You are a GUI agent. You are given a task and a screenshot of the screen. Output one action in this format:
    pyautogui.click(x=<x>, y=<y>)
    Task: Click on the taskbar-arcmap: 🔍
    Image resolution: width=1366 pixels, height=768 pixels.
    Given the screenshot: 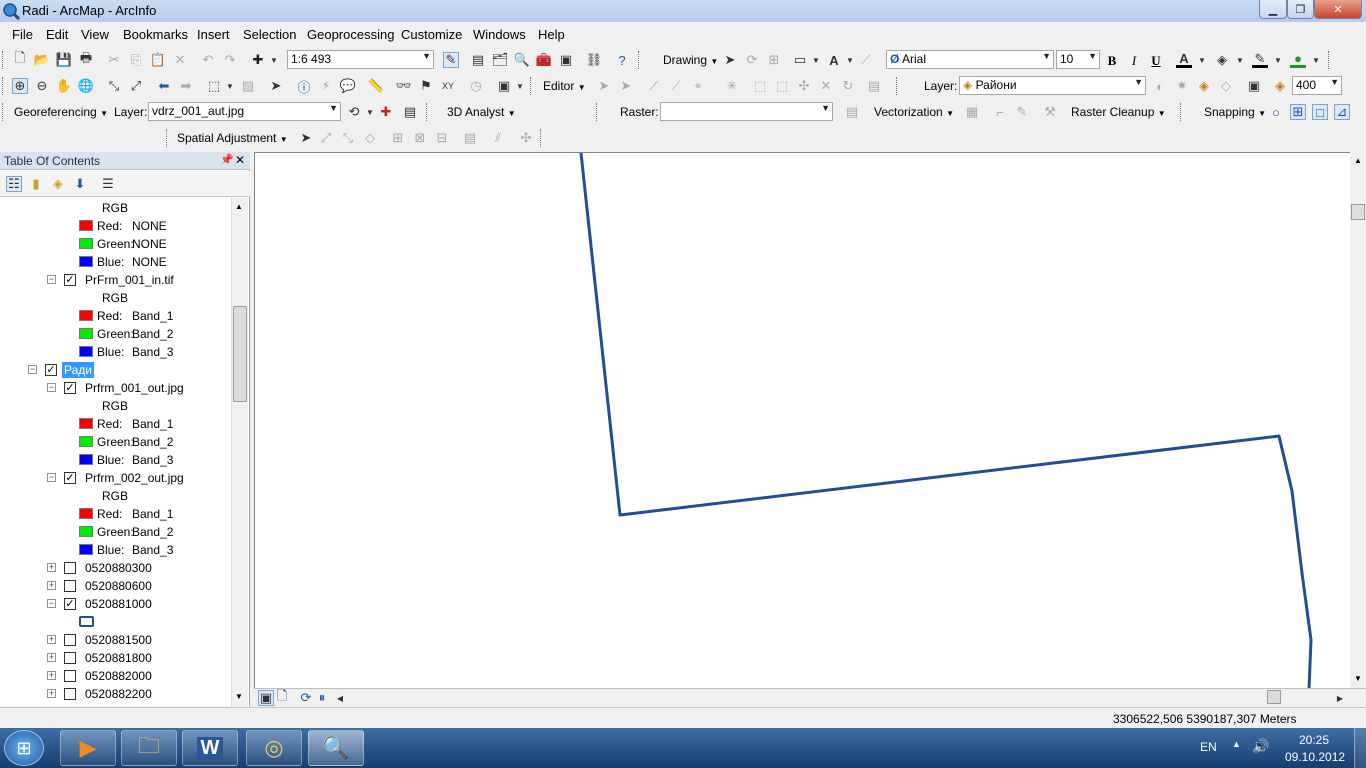 What is the action you would take?
    pyautogui.click(x=336, y=748)
    